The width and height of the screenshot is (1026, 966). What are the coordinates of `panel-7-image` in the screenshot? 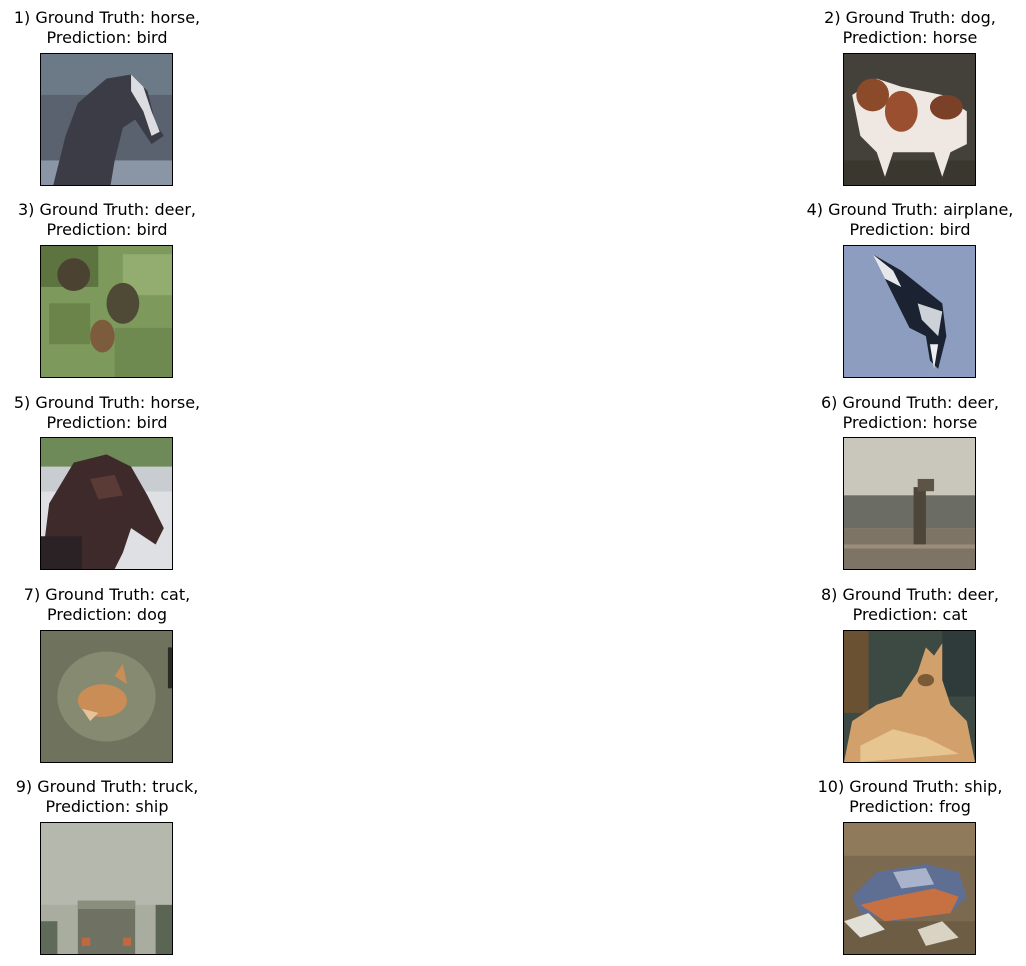 It's located at (106, 696).